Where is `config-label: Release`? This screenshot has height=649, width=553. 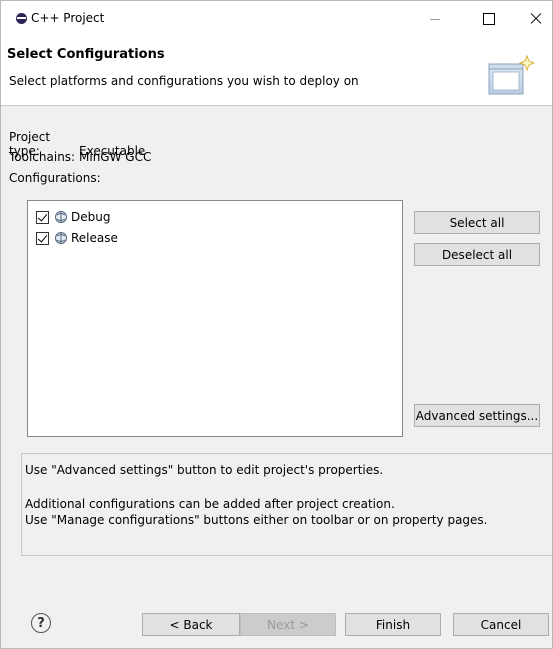
config-label: Release is located at coordinates (94, 238).